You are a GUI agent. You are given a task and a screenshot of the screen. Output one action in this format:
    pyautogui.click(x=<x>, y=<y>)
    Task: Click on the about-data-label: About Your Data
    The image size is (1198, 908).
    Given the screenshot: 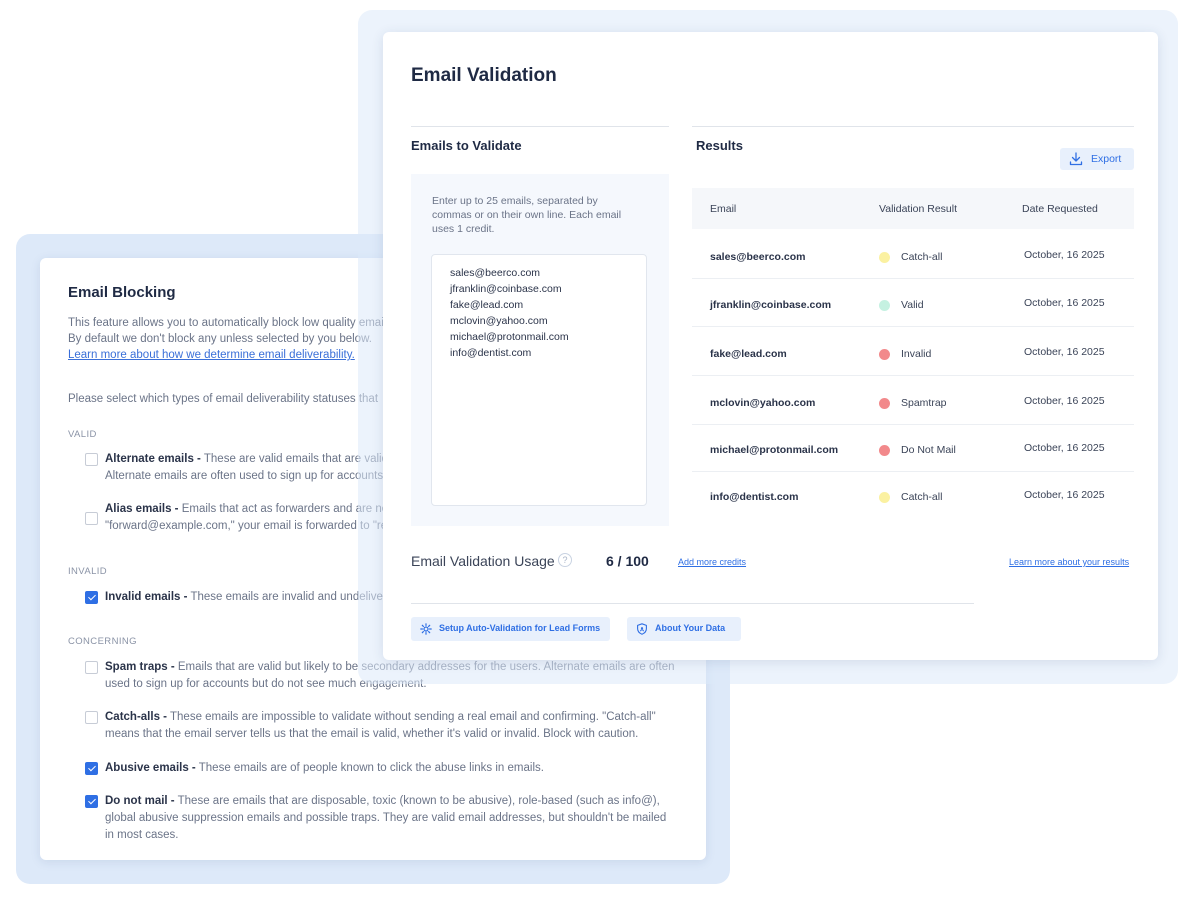 What is the action you would take?
    pyautogui.click(x=690, y=628)
    